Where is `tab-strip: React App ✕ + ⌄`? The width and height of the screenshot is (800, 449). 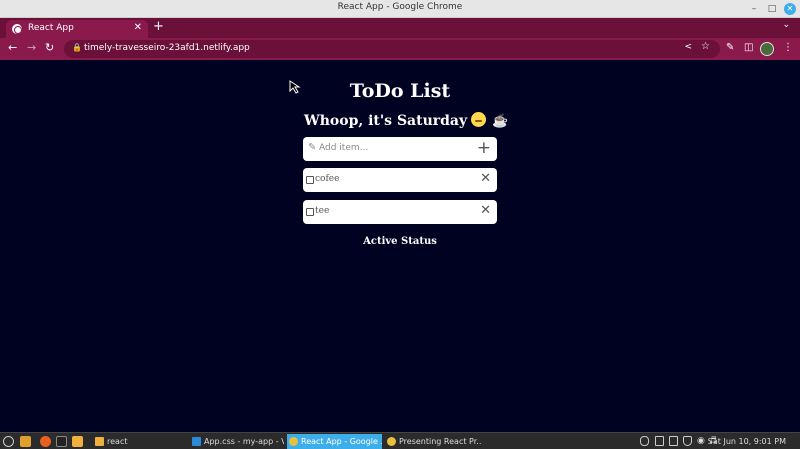 tab-strip: React App ✕ + ⌄ is located at coordinates (400, 28).